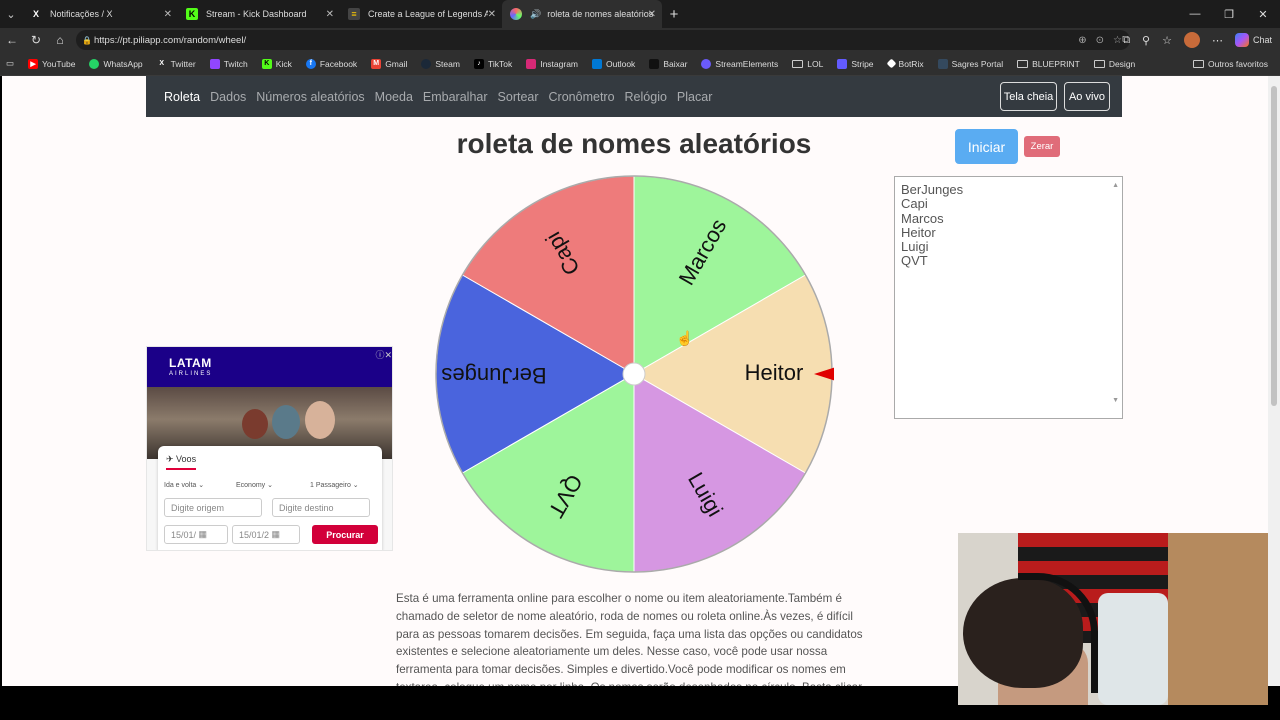 This screenshot has height=720, width=1280. What do you see at coordinates (1082, 40) in the screenshot?
I see `zoom-icon: ⊕` at bounding box center [1082, 40].